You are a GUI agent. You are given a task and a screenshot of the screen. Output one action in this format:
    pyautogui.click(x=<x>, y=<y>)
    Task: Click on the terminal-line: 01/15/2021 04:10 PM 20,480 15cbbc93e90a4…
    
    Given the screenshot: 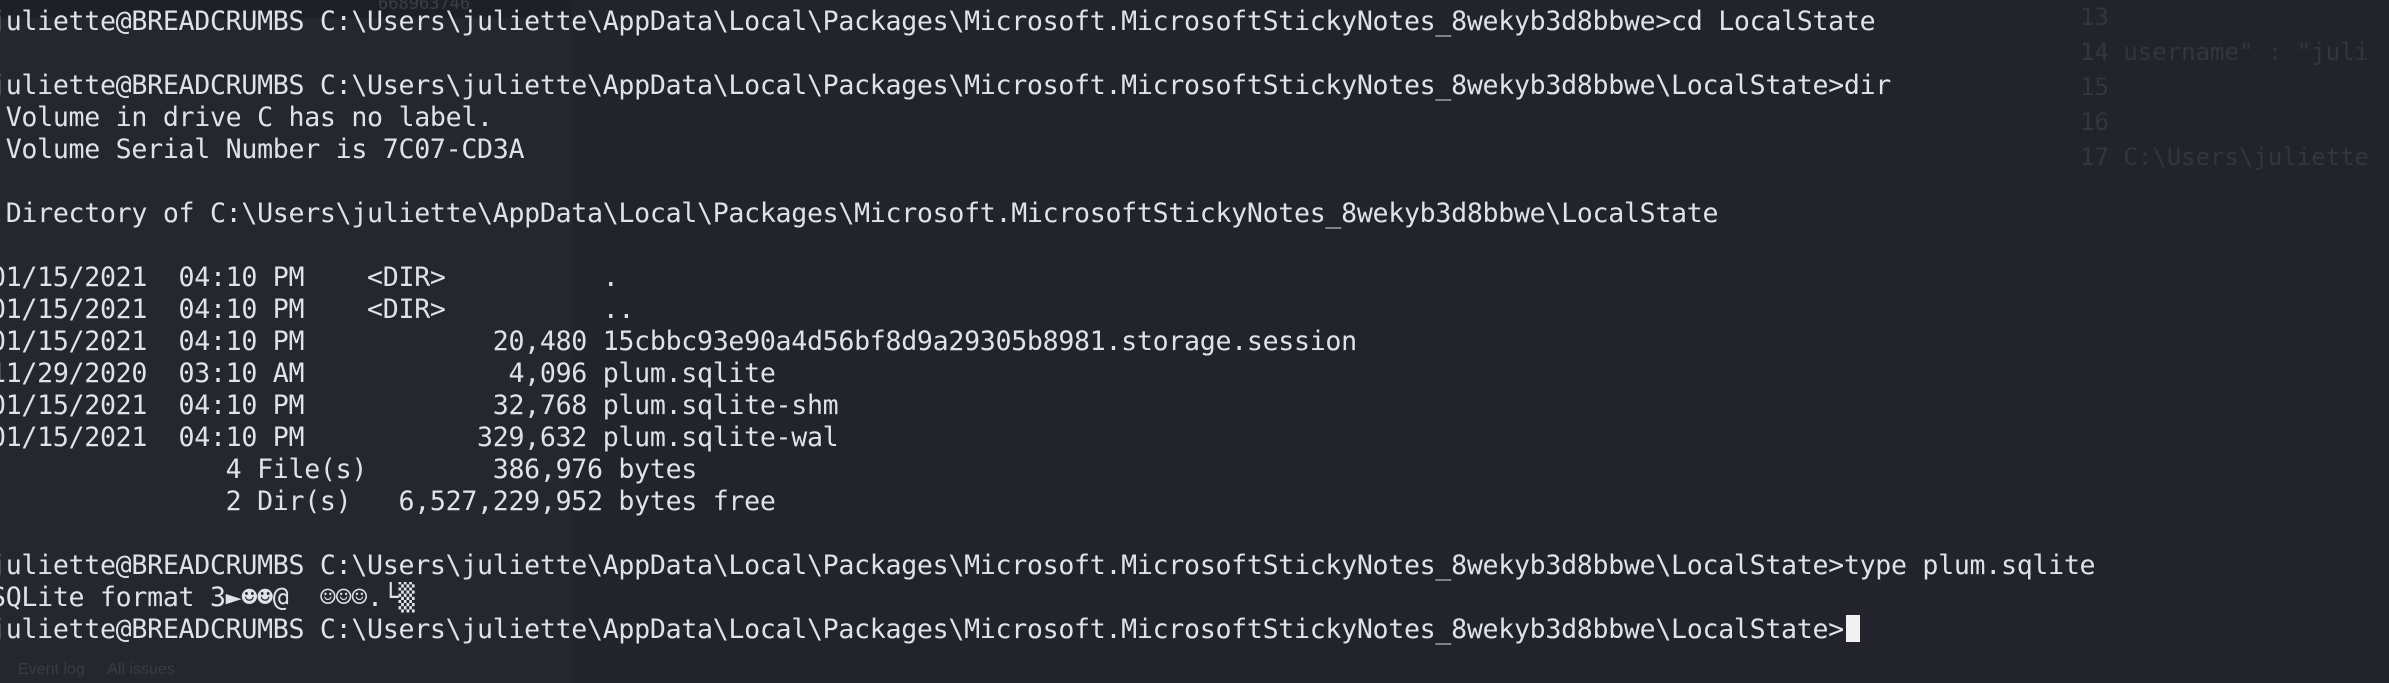 What is the action you would take?
    pyautogui.click(x=678, y=341)
    